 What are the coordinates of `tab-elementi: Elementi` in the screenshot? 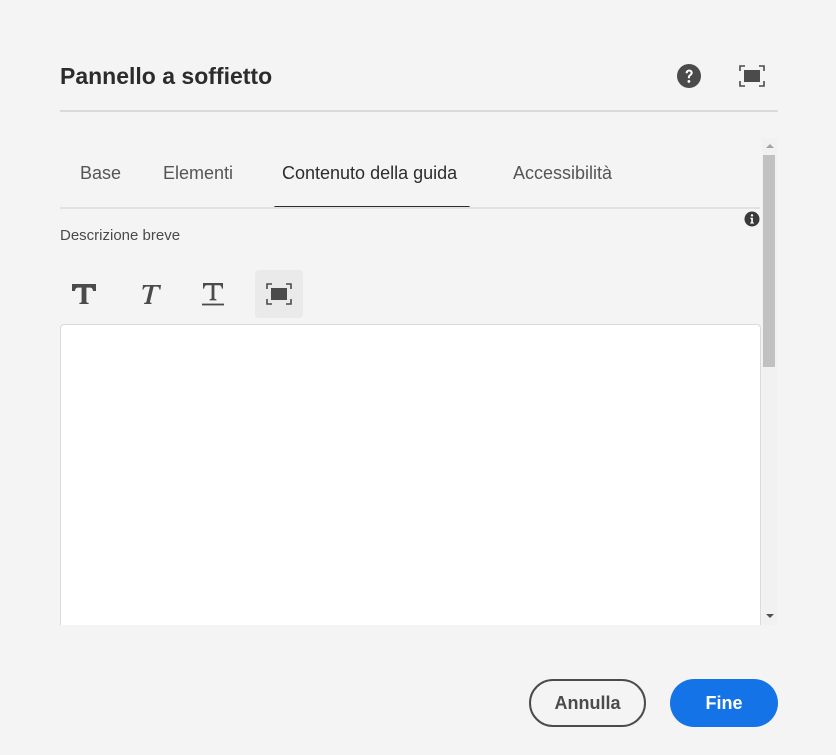 It's located at (198, 173).